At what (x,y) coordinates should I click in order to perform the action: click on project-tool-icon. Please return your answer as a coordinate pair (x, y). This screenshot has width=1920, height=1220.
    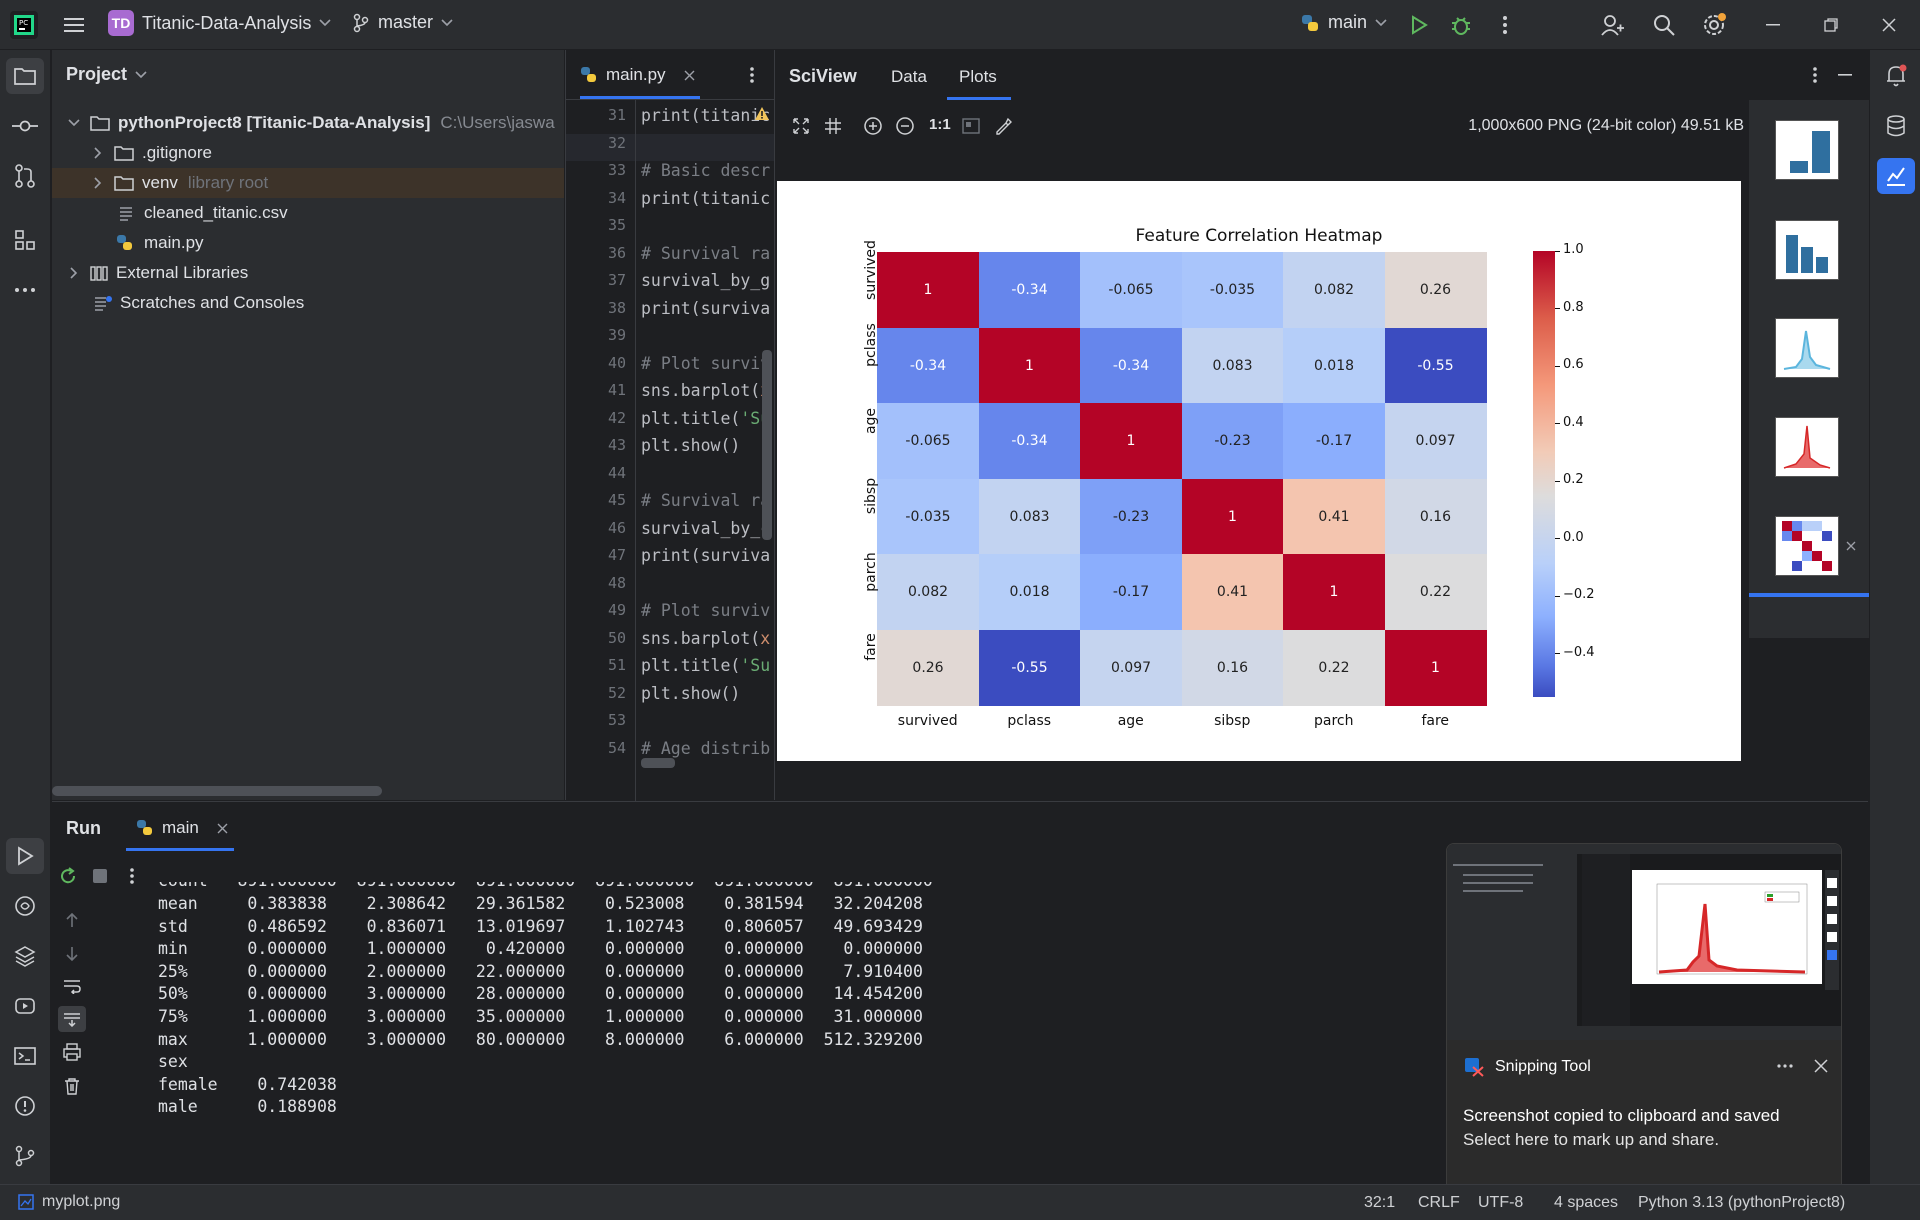
    Looking at the image, I should click on (25, 76).